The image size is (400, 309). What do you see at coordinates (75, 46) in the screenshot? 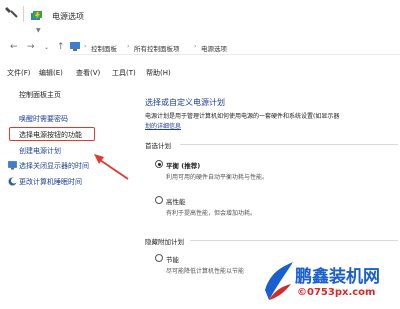
I see `control-panel-icon` at bounding box center [75, 46].